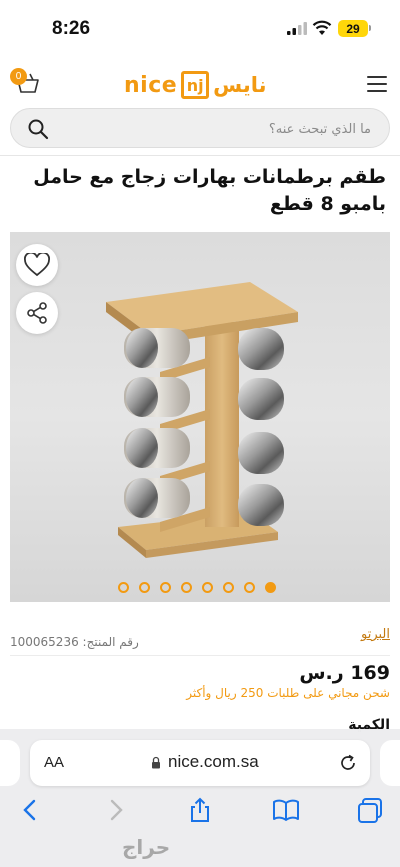 The width and height of the screenshot is (400, 867). Describe the element at coordinates (200, 810) in the screenshot. I see `share-sheet-icon` at that location.